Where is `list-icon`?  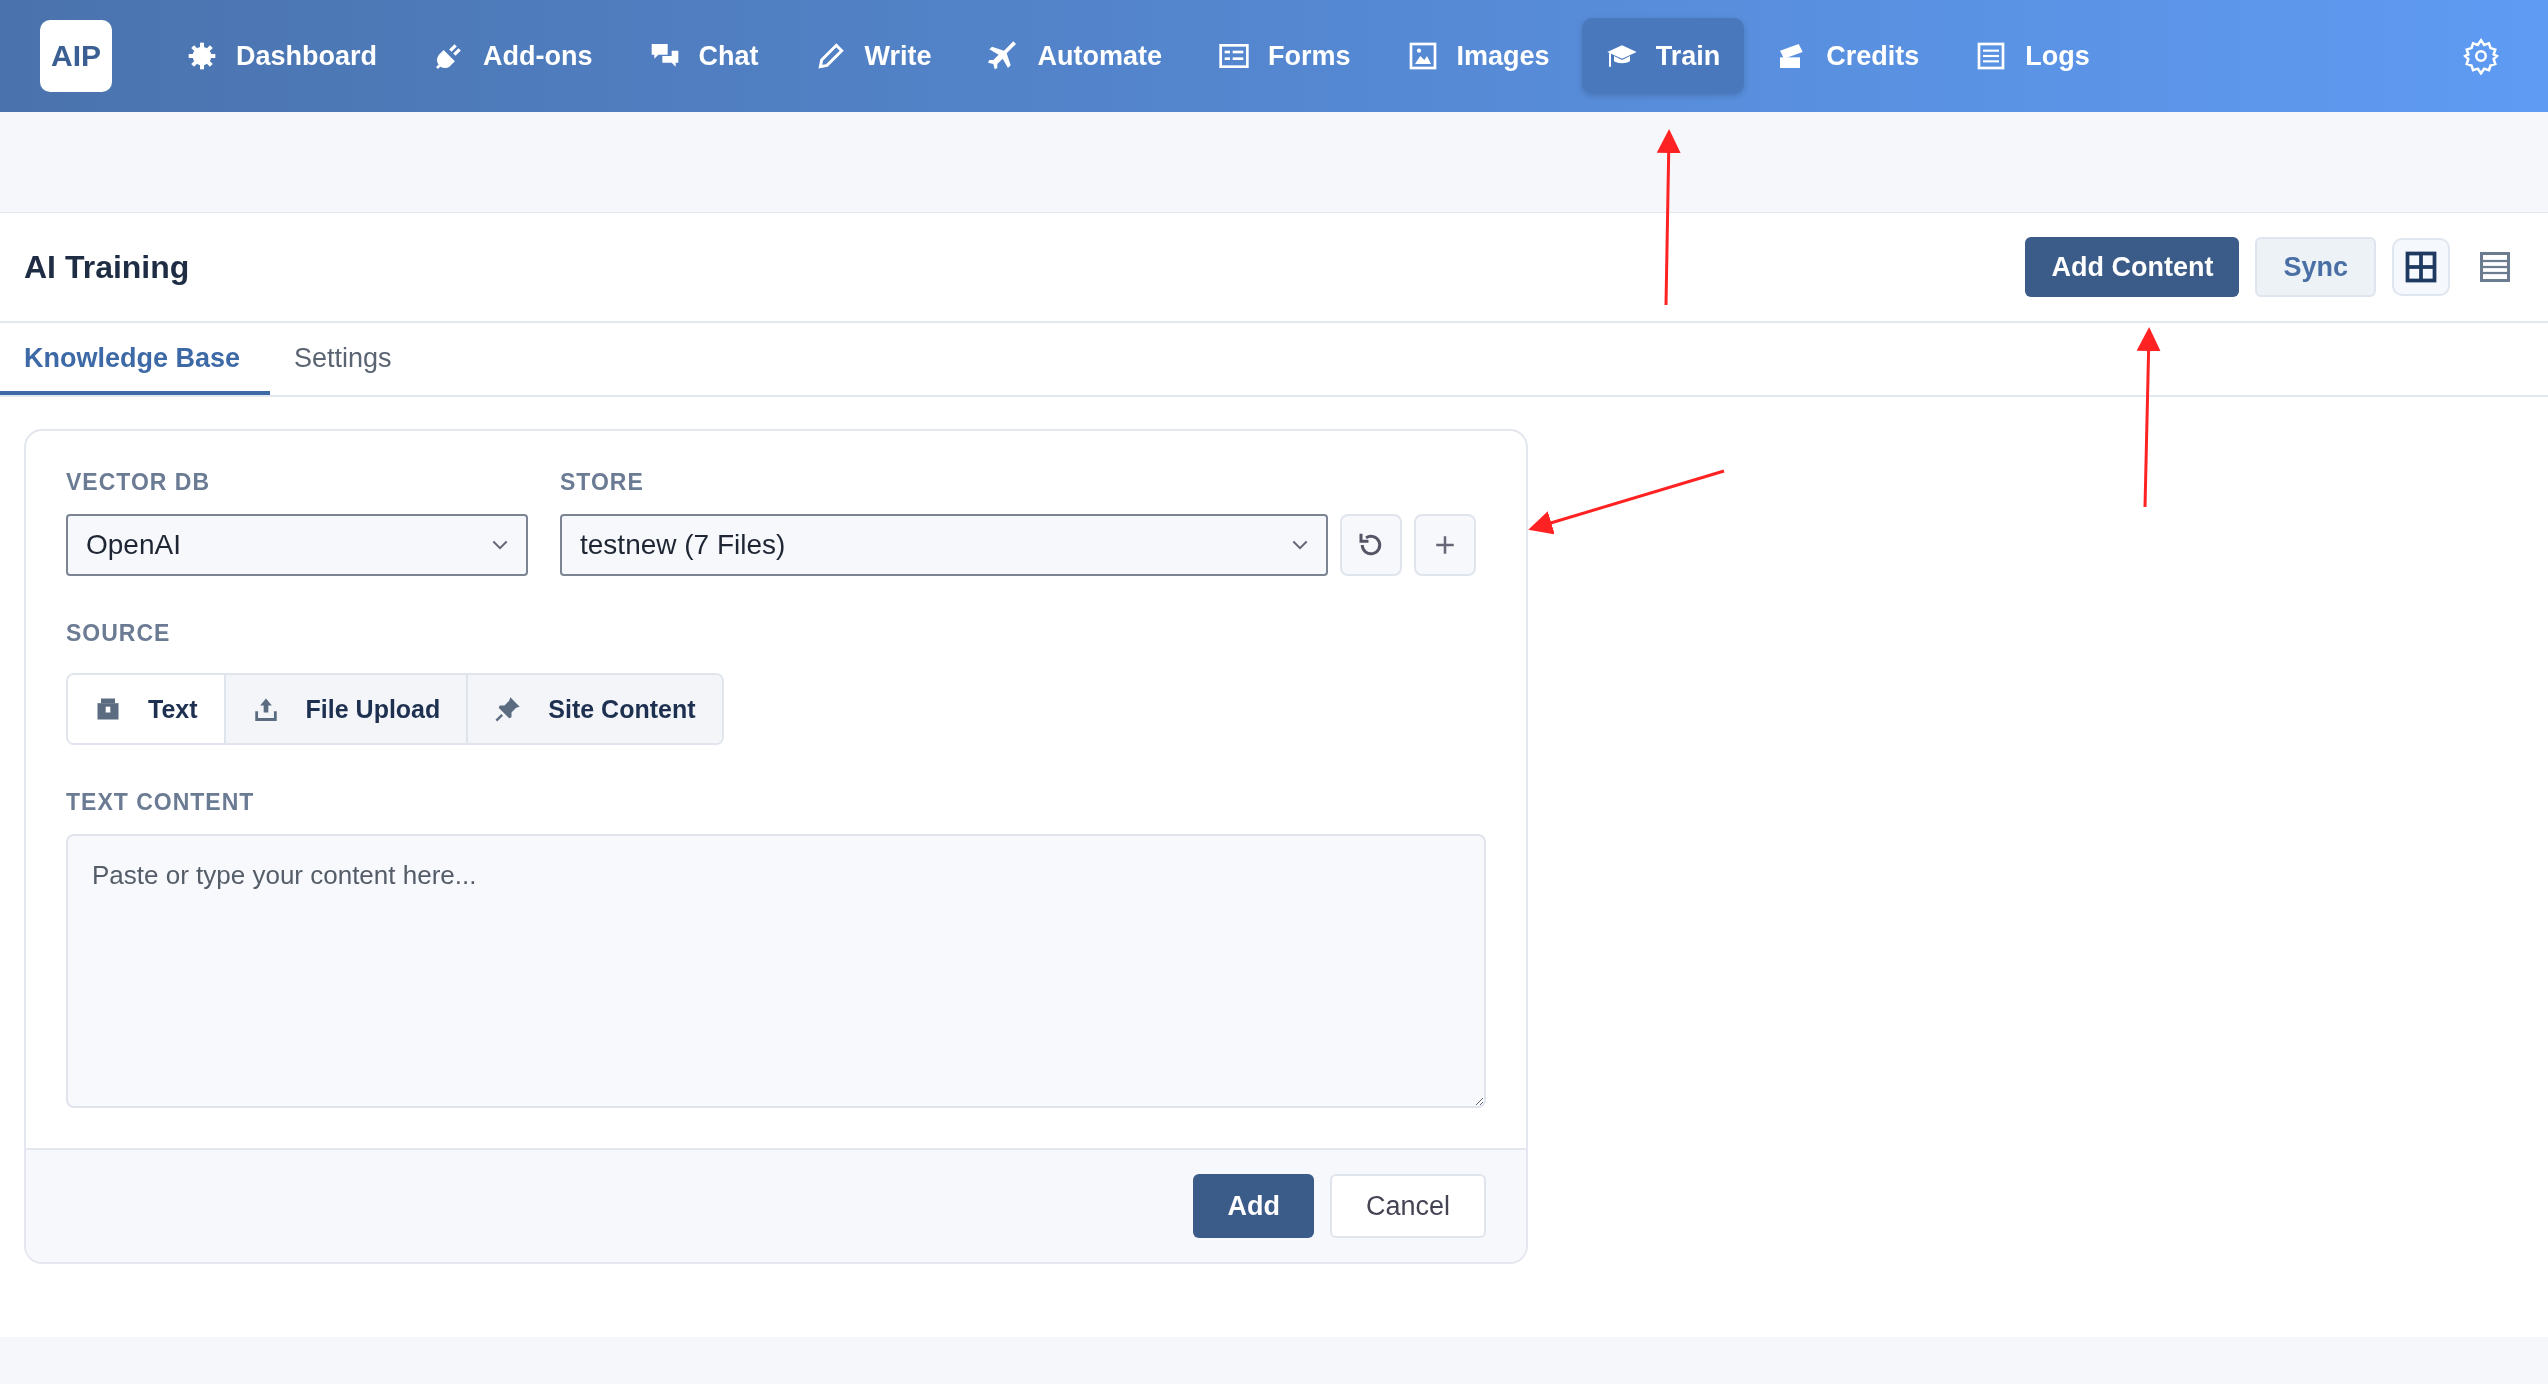
list-icon is located at coordinates (2495, 267).